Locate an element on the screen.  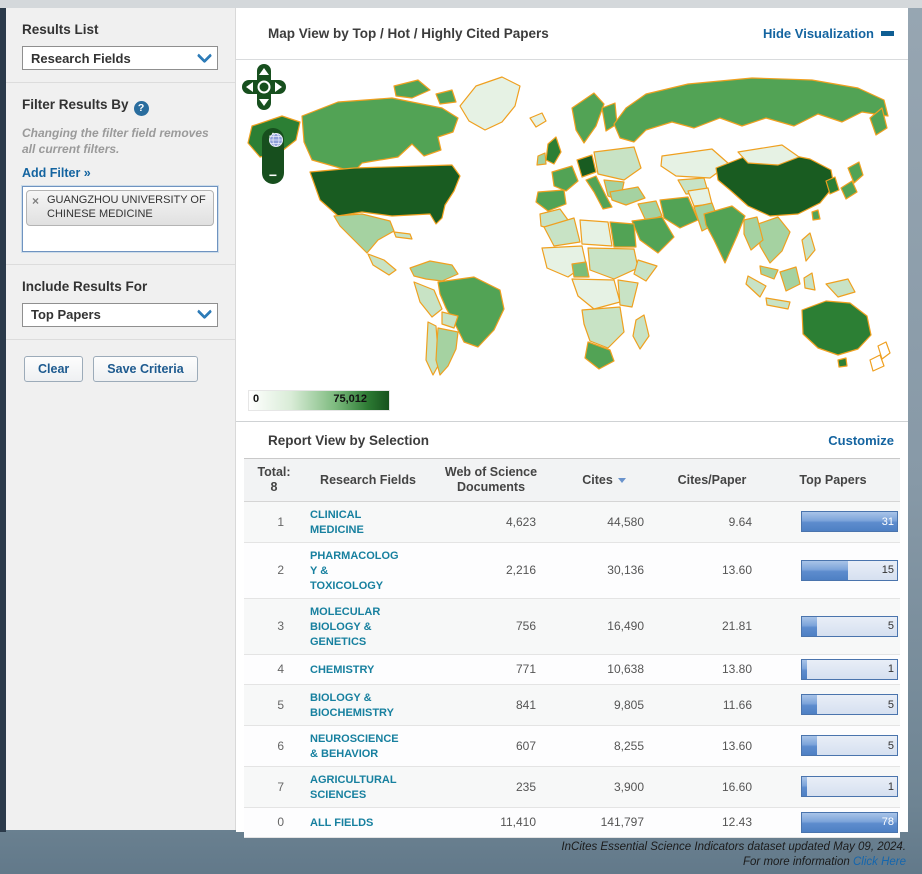
country-japan-north is located at coordinates (855, 172).